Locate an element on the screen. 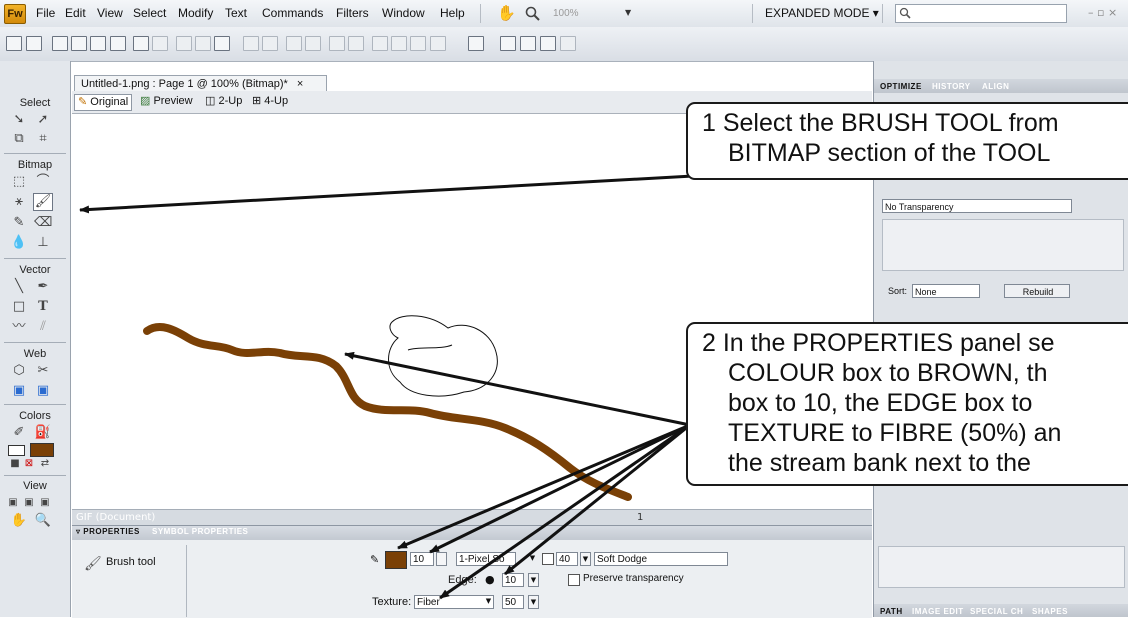  arrow-to-texture-field is located at coordinates (565, 511).